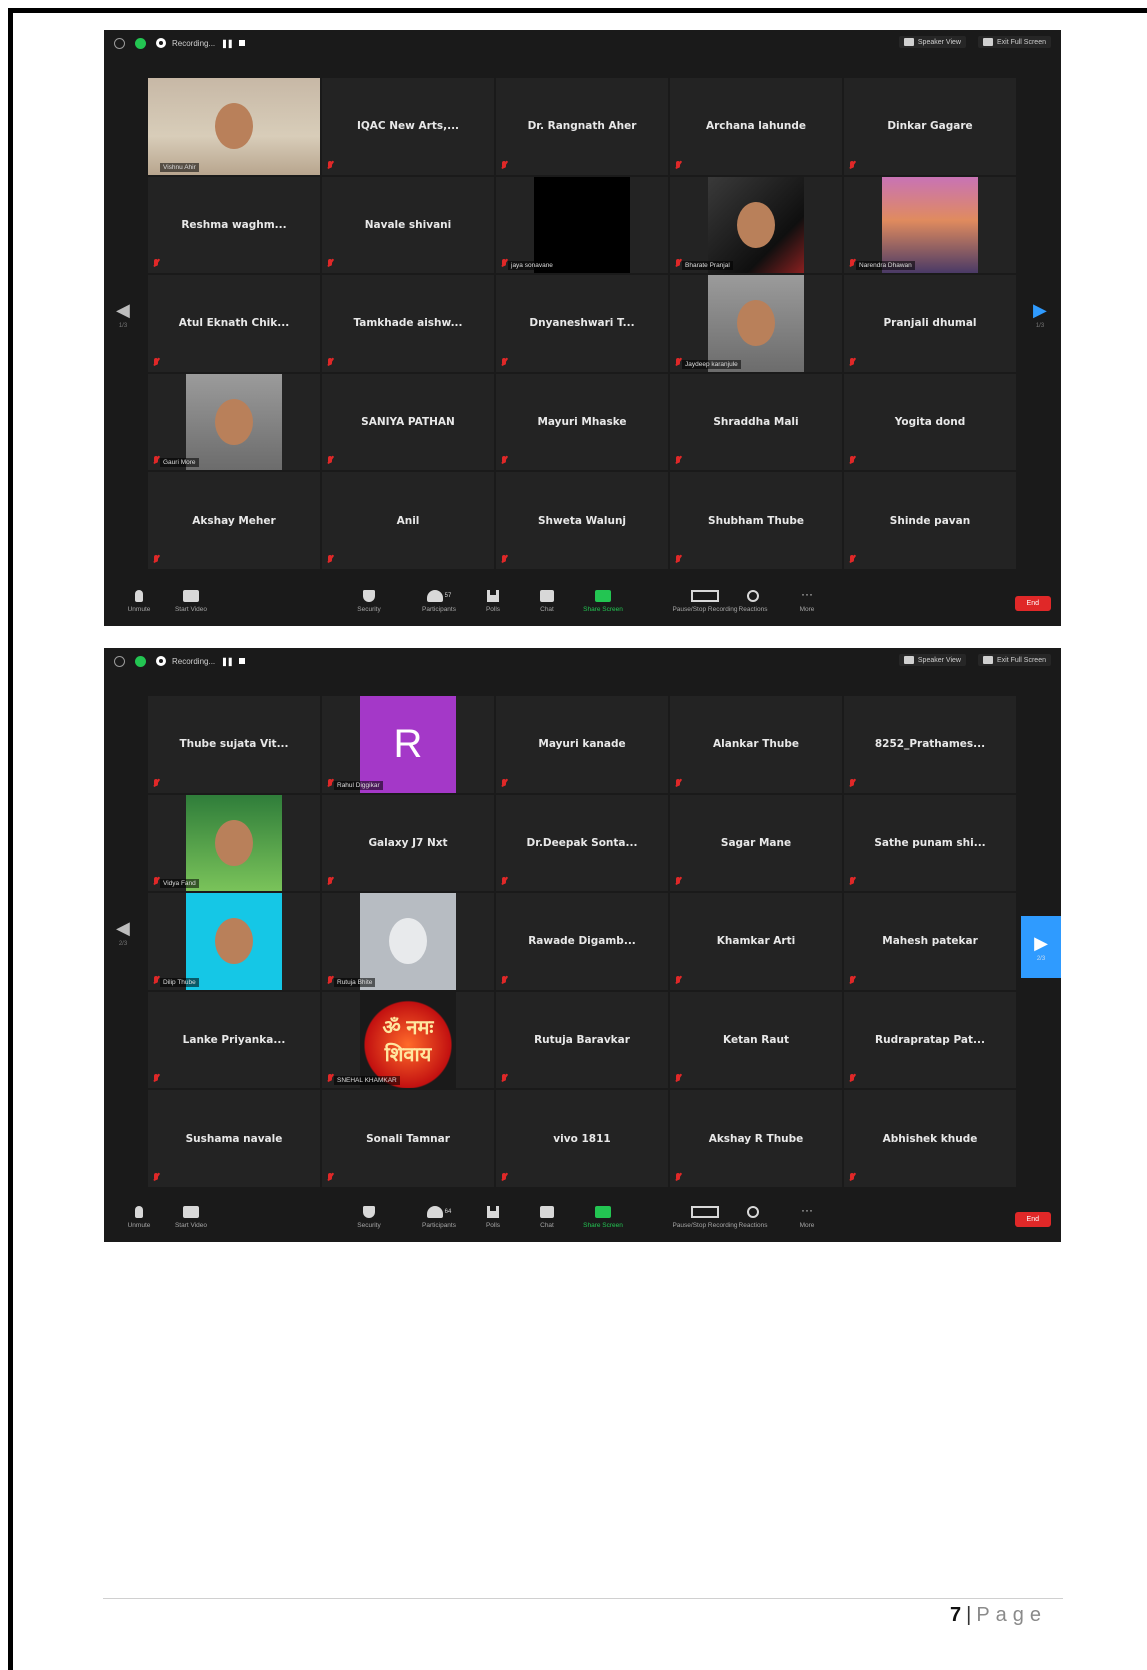  What do you see at coordinates (367, 1081) in the screenshot?
I see `participant-video-label: SNEHAL KHAMKAR` at bounding box center [367, 1081].